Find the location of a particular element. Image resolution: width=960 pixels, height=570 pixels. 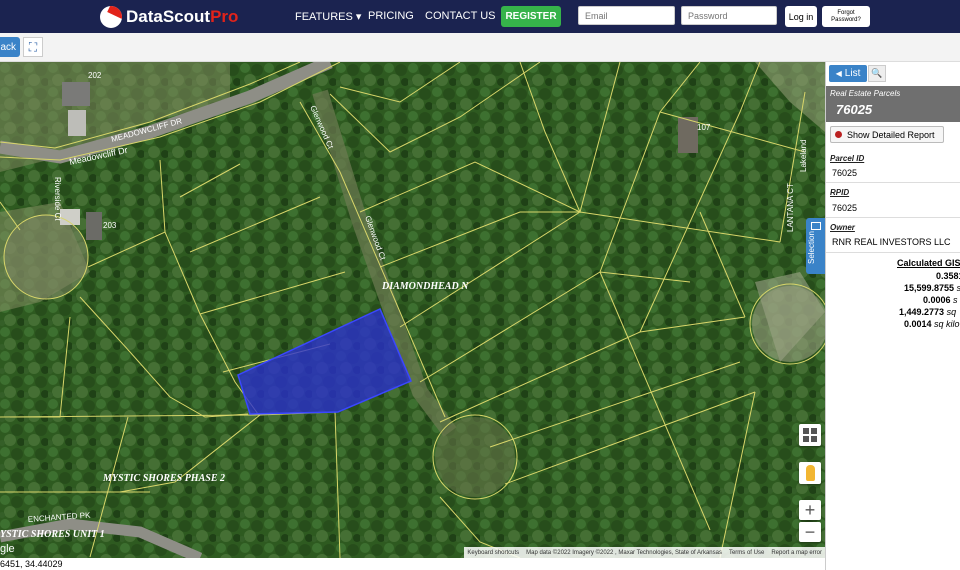

forgot-password-button: Forgot Password? is located at coordinates (846, 16).